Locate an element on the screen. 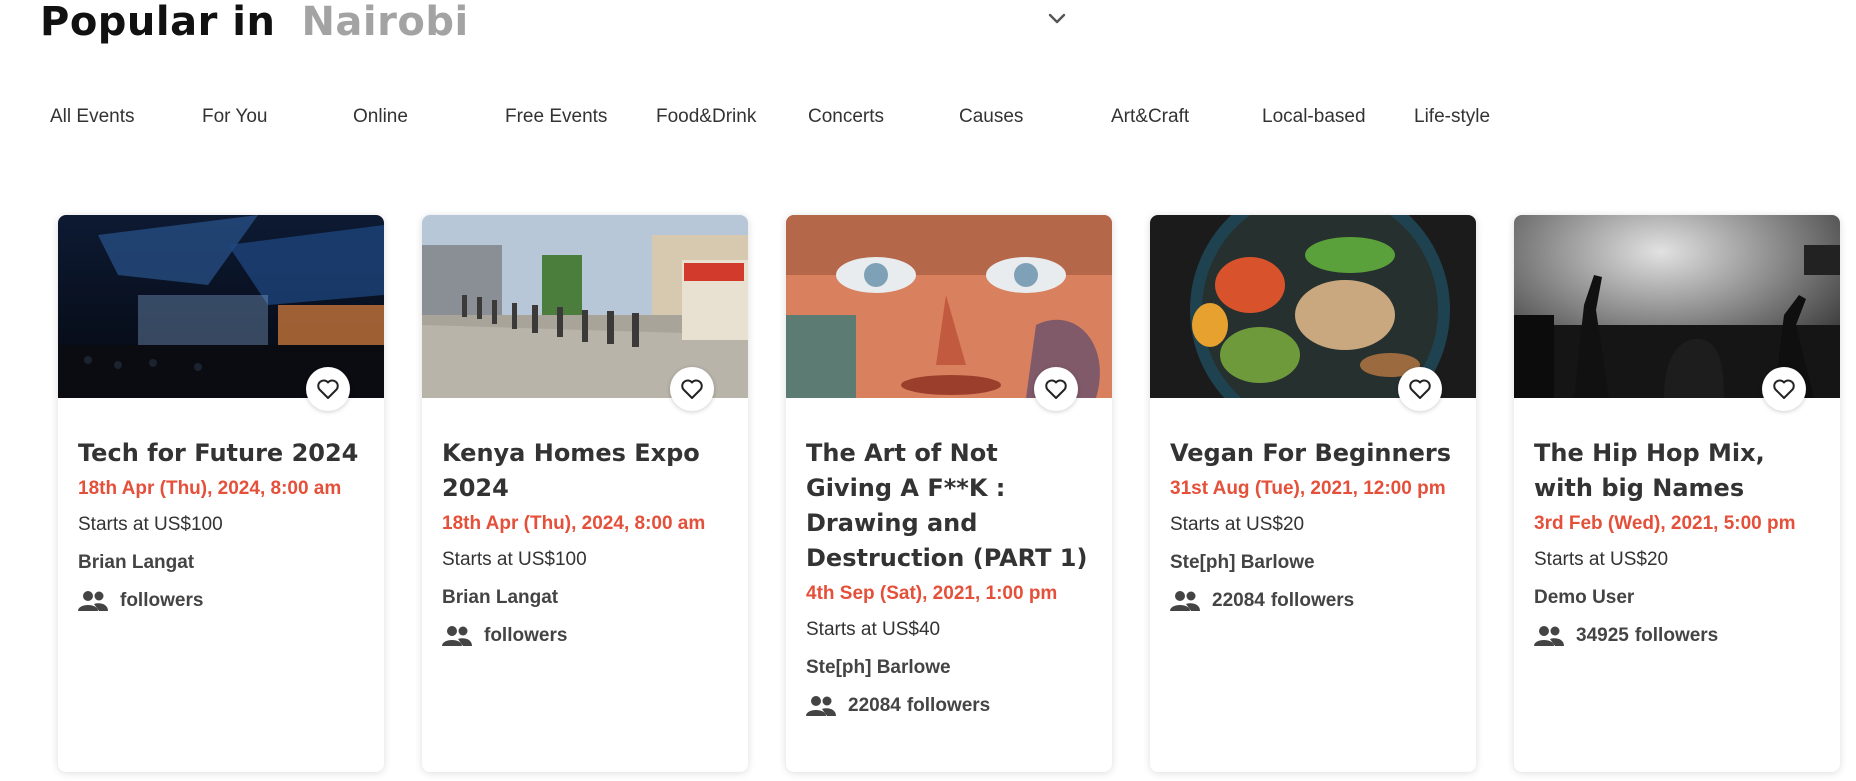 The width and height of the screenshot is (1856, 781). event-title: Kenya Homes Expo 2024 is located at coordinates (585, 471).